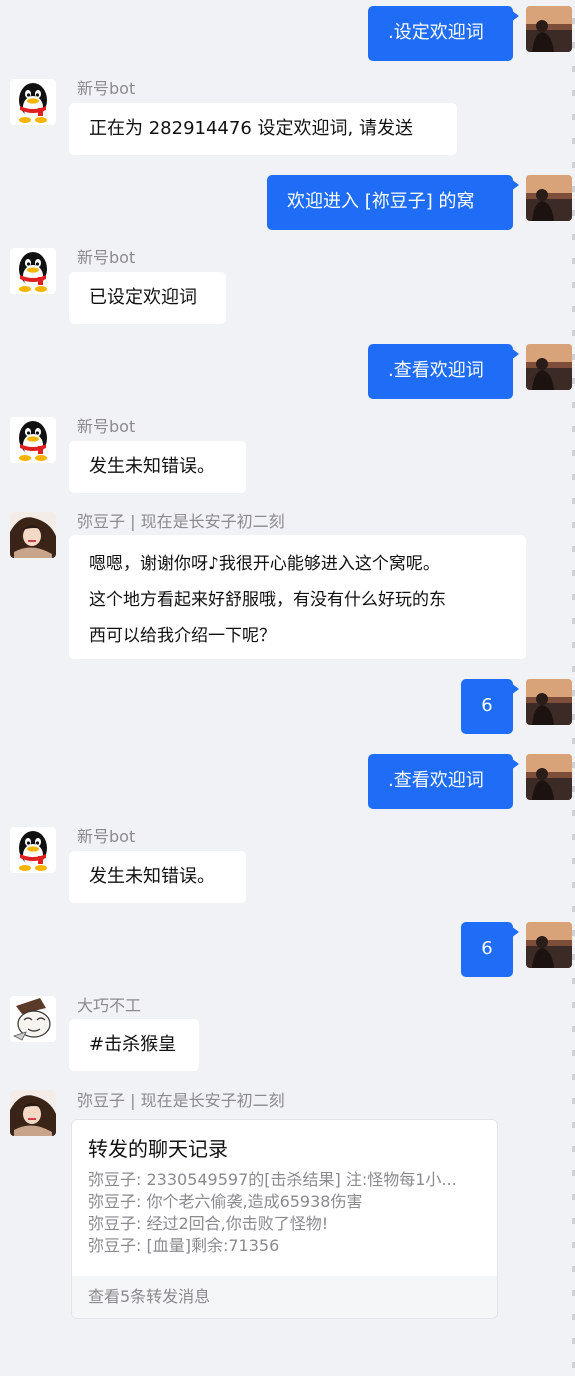 The image size is (575, 1376). I want to click on incoming-message-bubble: 正在为 282914476 设定欢迎词, 请发送, so click(263, 129).